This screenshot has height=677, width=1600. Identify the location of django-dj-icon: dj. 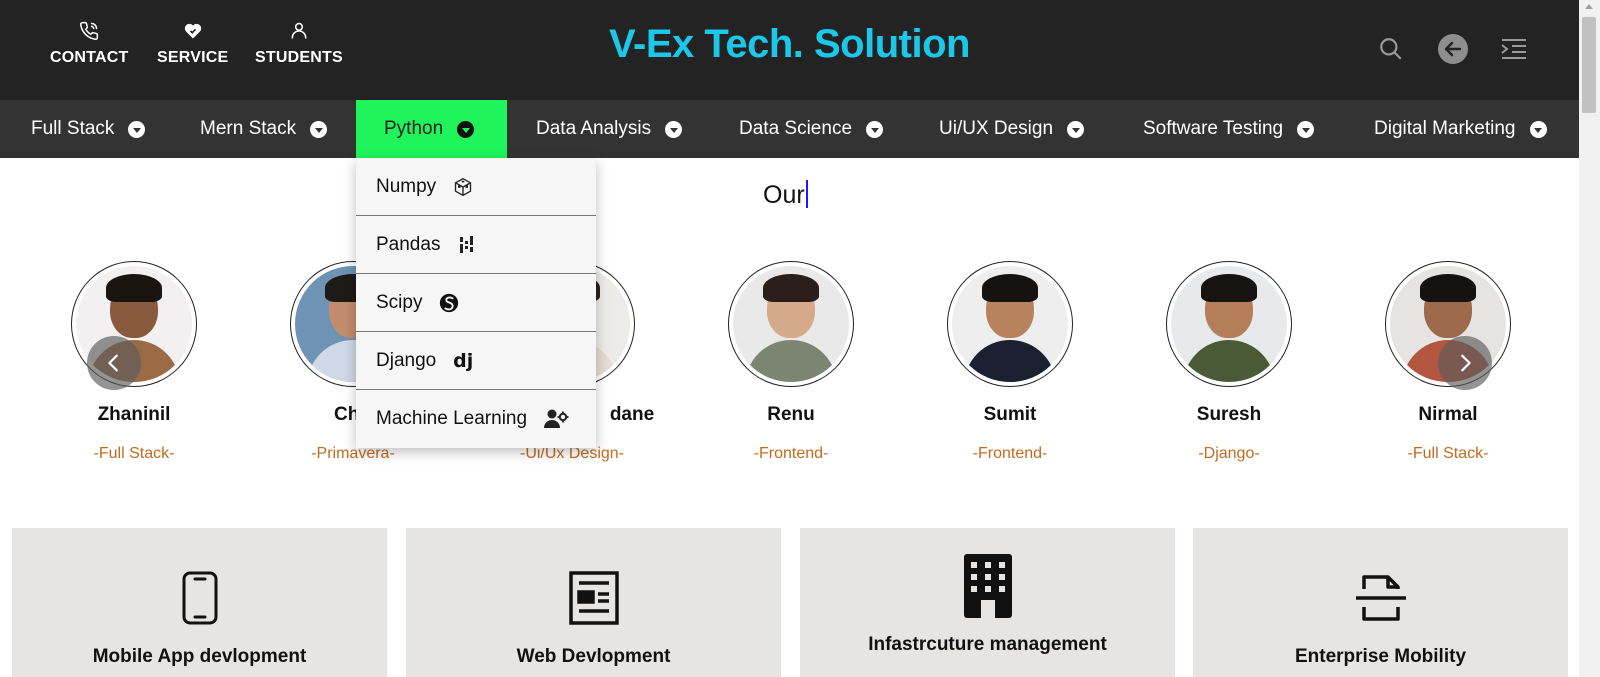
(463, 360).